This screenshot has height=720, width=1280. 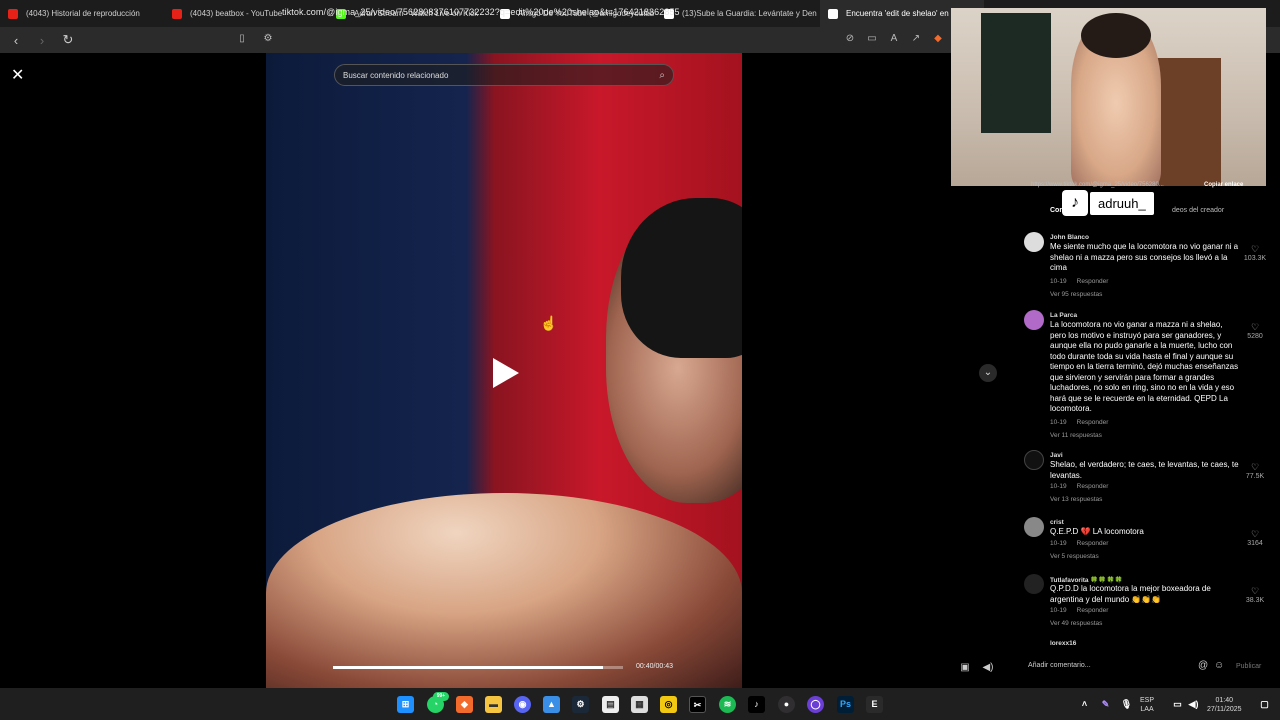 I want to click on tiktok-icon: ♪, so click(x=756, y=704).